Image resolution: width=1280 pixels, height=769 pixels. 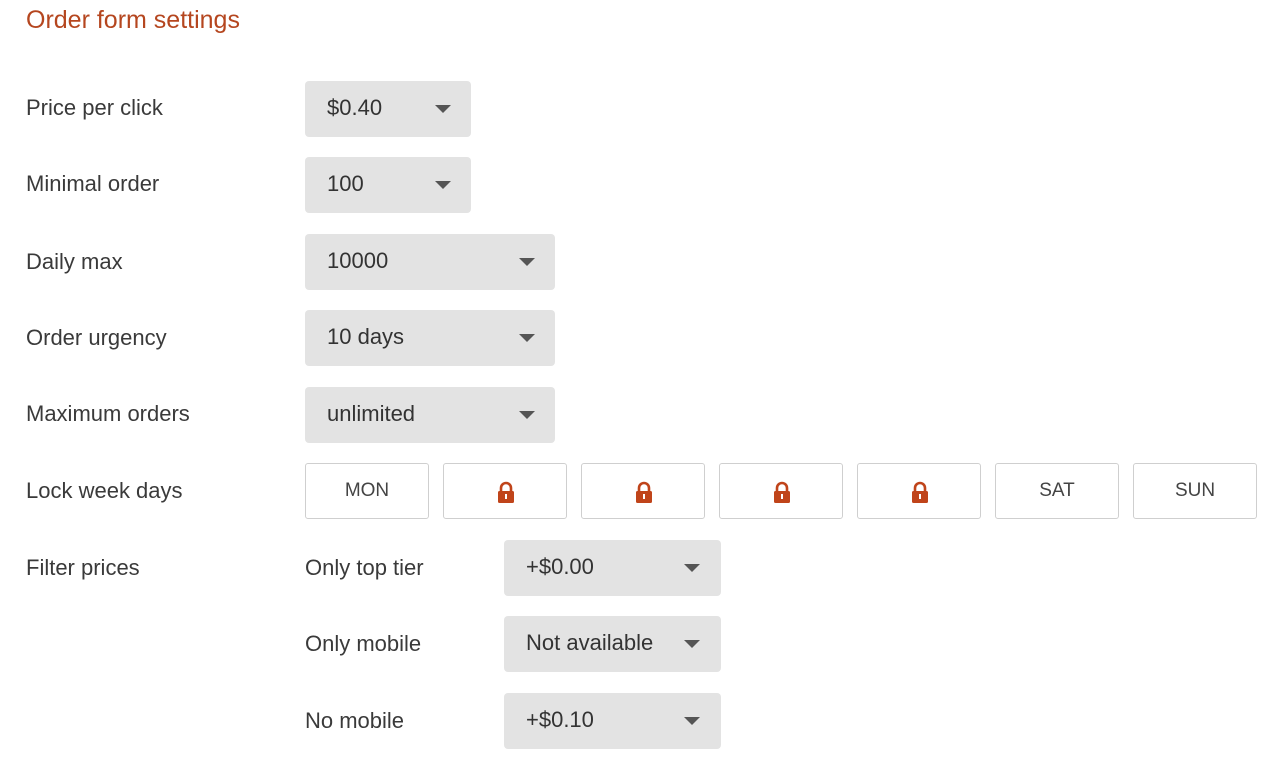 I want to click on only-mobile-label: Only mobile, so click(x=363, y=643).